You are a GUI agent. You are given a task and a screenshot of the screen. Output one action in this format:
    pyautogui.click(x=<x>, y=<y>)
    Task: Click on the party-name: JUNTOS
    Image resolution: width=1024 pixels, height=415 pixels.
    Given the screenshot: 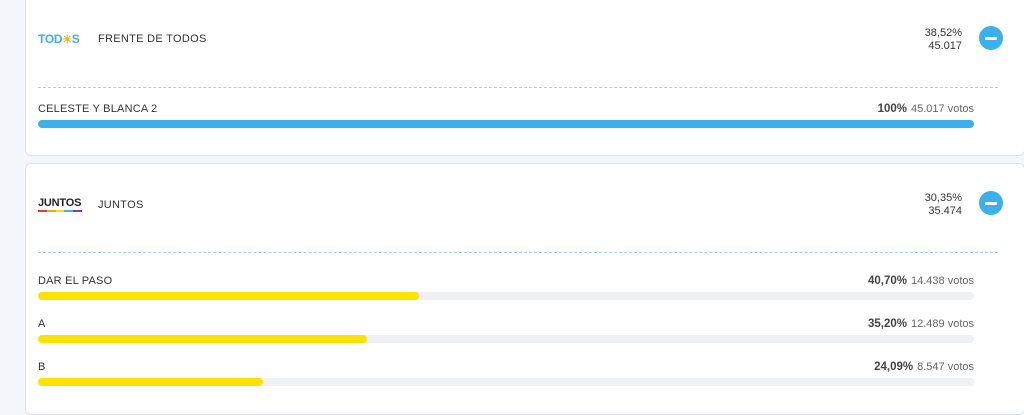 What is the action you would take?
    pyautogui.click(x=121, y=205)
    